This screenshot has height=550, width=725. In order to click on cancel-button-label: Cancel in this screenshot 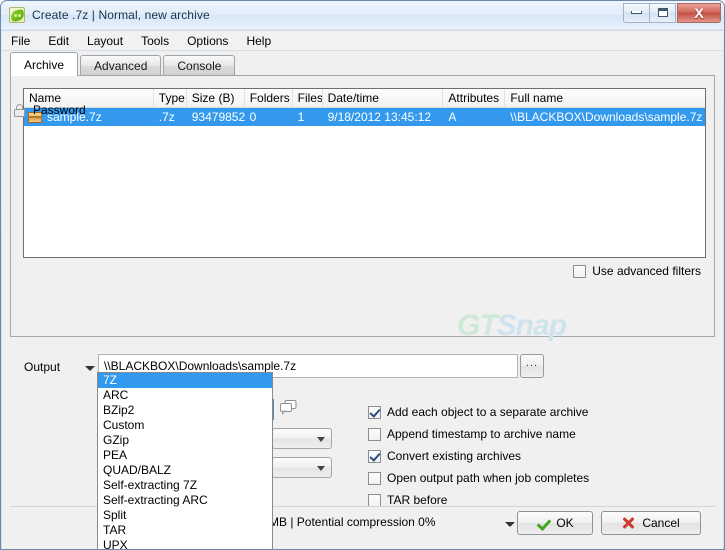, I will do `click(661, 523)`.